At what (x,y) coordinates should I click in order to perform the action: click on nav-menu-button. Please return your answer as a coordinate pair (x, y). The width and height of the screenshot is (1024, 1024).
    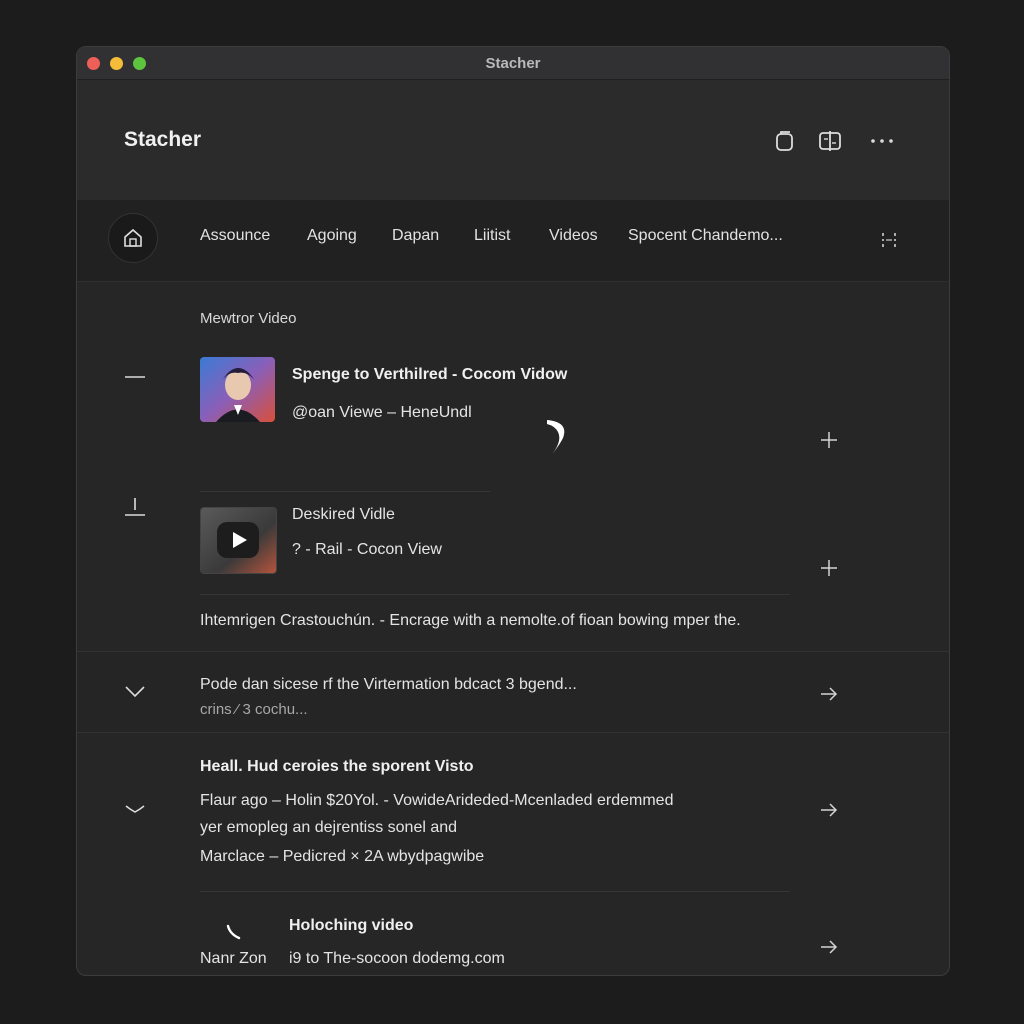
    Looking at the image, I should click on (889, 240).